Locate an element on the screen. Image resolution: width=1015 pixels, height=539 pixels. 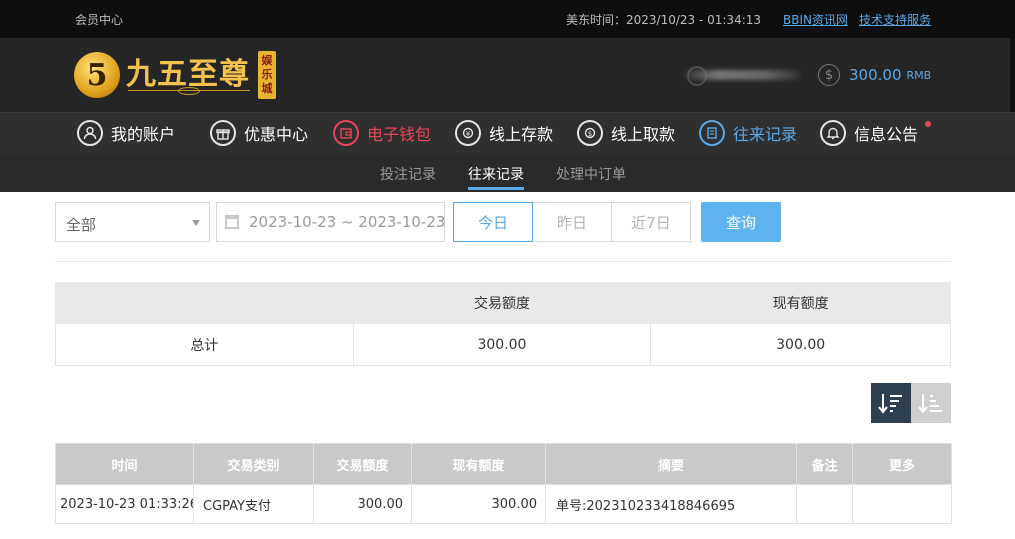
column-header-amount: 交易额度 is located at coordinates (362, 464).